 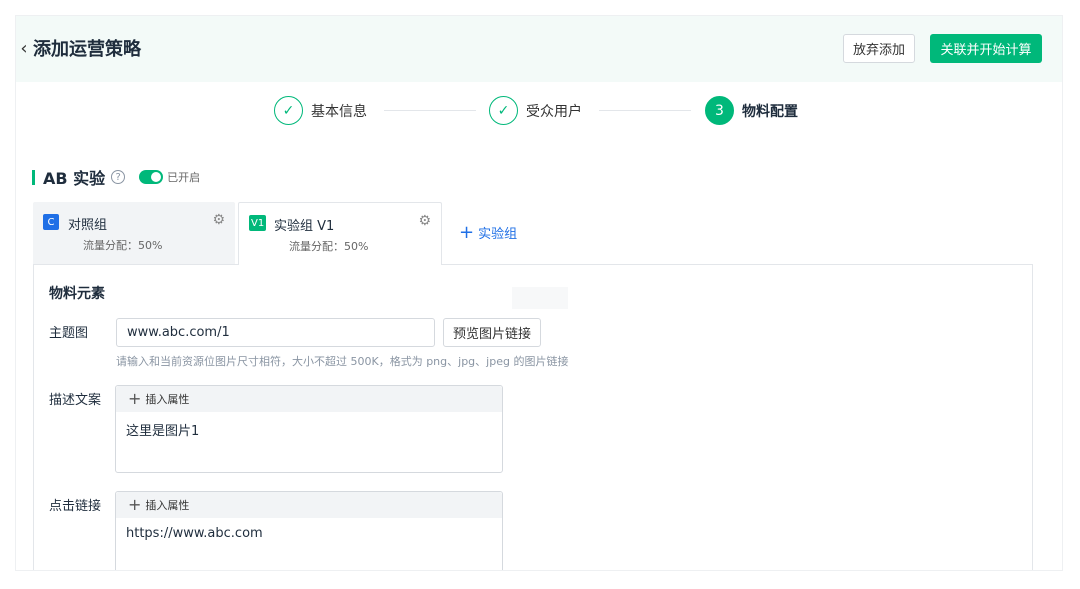 What do you see at coordinates (184, 177) in the screenshot?
I see `toggle-label: 已开启` at bounding box center [184, 177].